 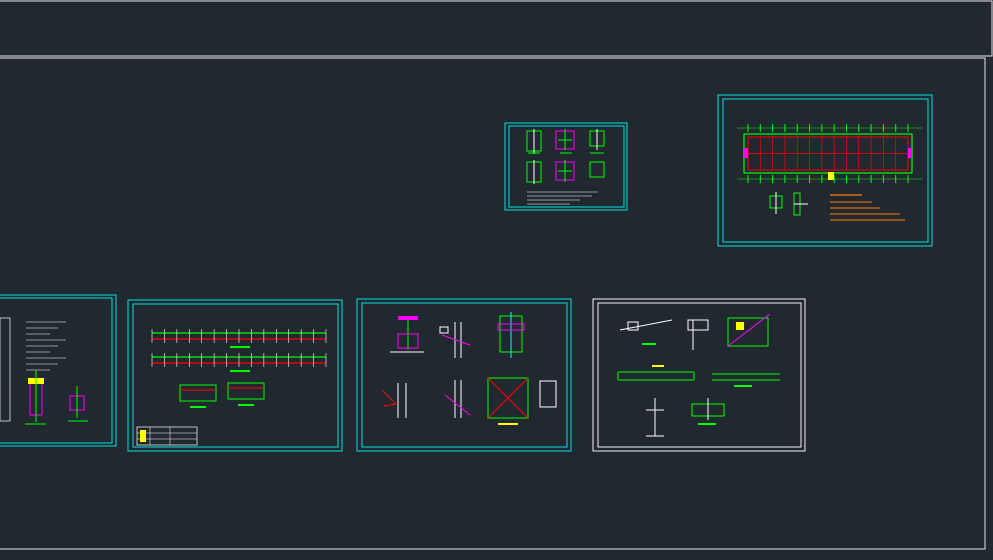 What do you see at coordinates (469, 368) in the screenshot?
I see `connection-details-graphics` at bounding box center [469, 368].